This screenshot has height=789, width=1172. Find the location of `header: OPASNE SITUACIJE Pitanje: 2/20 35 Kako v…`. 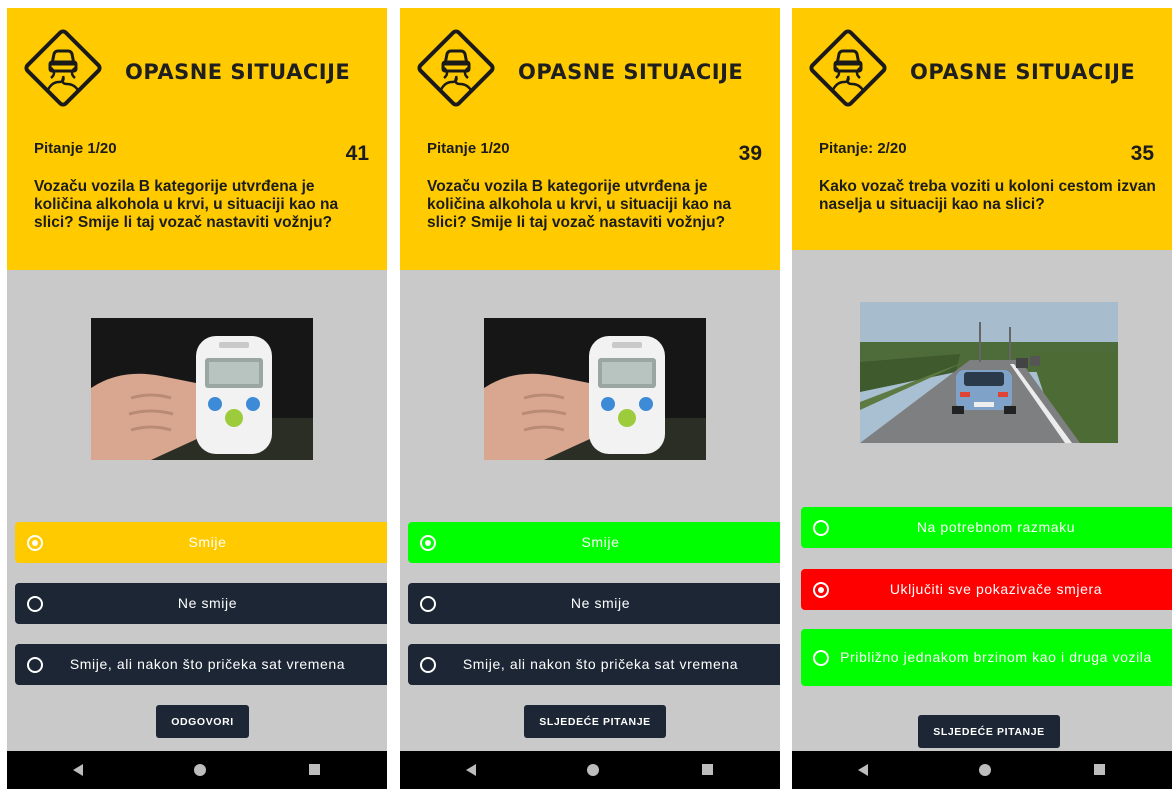

header: OPASNE SITUACIJE Pitanje: 2/20 35 Kako v… is located at coordinates (982, 129).